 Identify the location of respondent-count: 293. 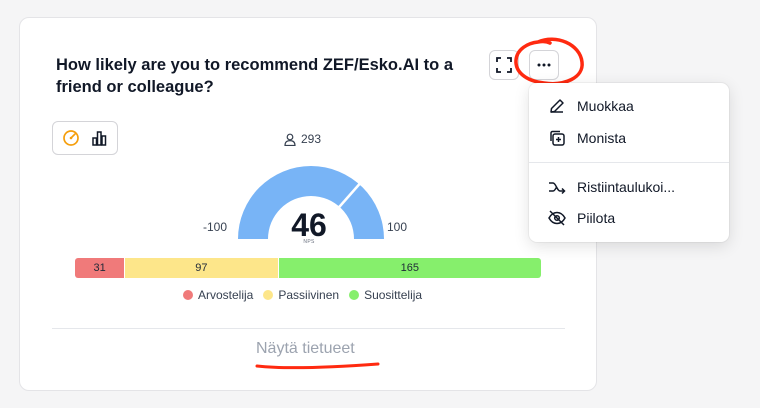
(302, 139).